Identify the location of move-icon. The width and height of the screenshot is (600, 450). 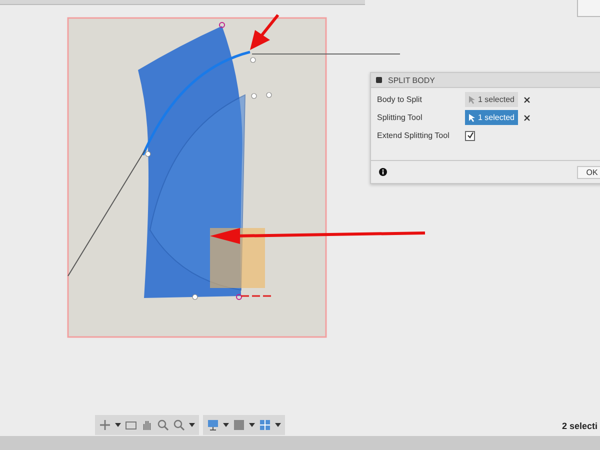
(105, 425).